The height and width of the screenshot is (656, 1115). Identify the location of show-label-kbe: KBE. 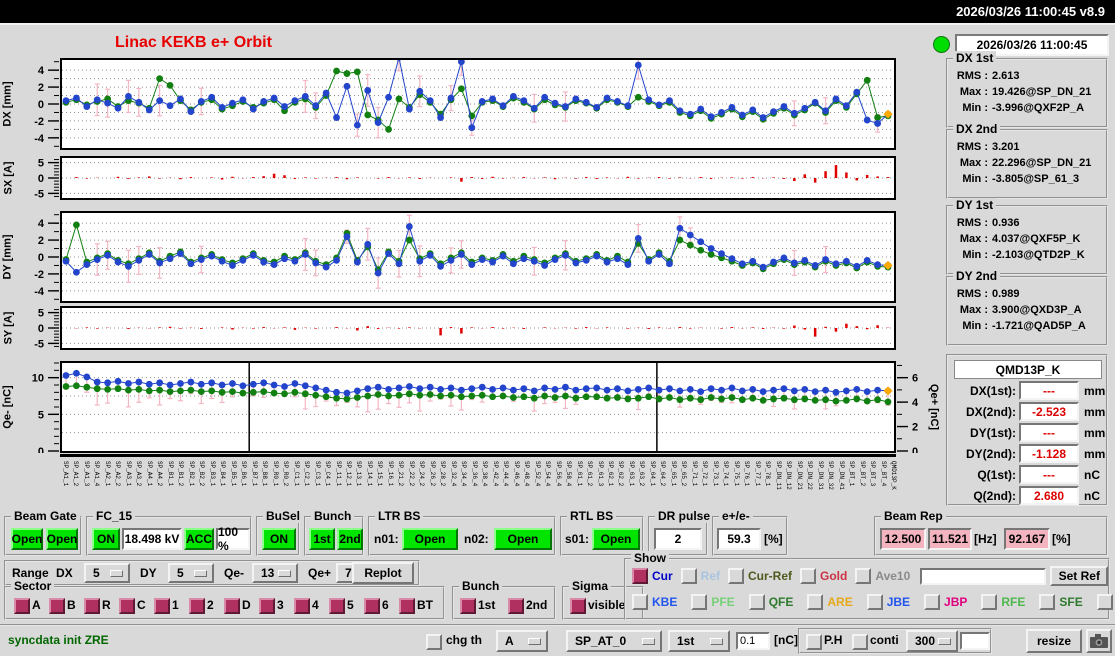
(665, 602).